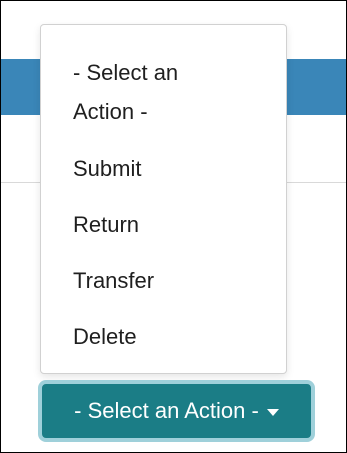  Describe the element at coordinates (163, 280) in the screenshot. I see `dropdown-item-transfer: Transfer` at that location.